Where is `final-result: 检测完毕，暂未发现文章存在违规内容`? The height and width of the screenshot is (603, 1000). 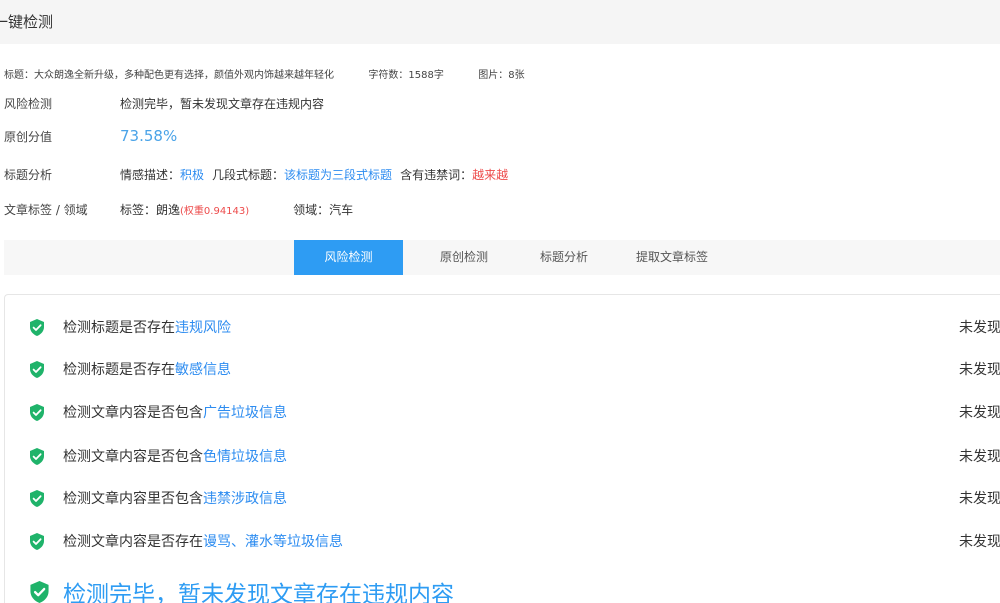
final-result: 检测完毕，暂未发现文章存在违规内容 is located at coordinates (241, 589).